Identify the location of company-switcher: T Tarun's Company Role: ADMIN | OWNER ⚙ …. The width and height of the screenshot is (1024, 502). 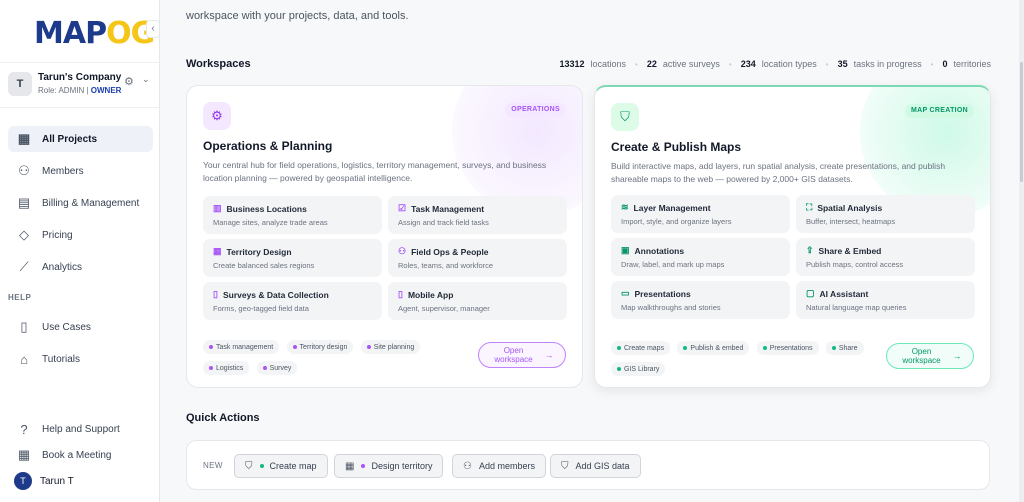
(80, 85).